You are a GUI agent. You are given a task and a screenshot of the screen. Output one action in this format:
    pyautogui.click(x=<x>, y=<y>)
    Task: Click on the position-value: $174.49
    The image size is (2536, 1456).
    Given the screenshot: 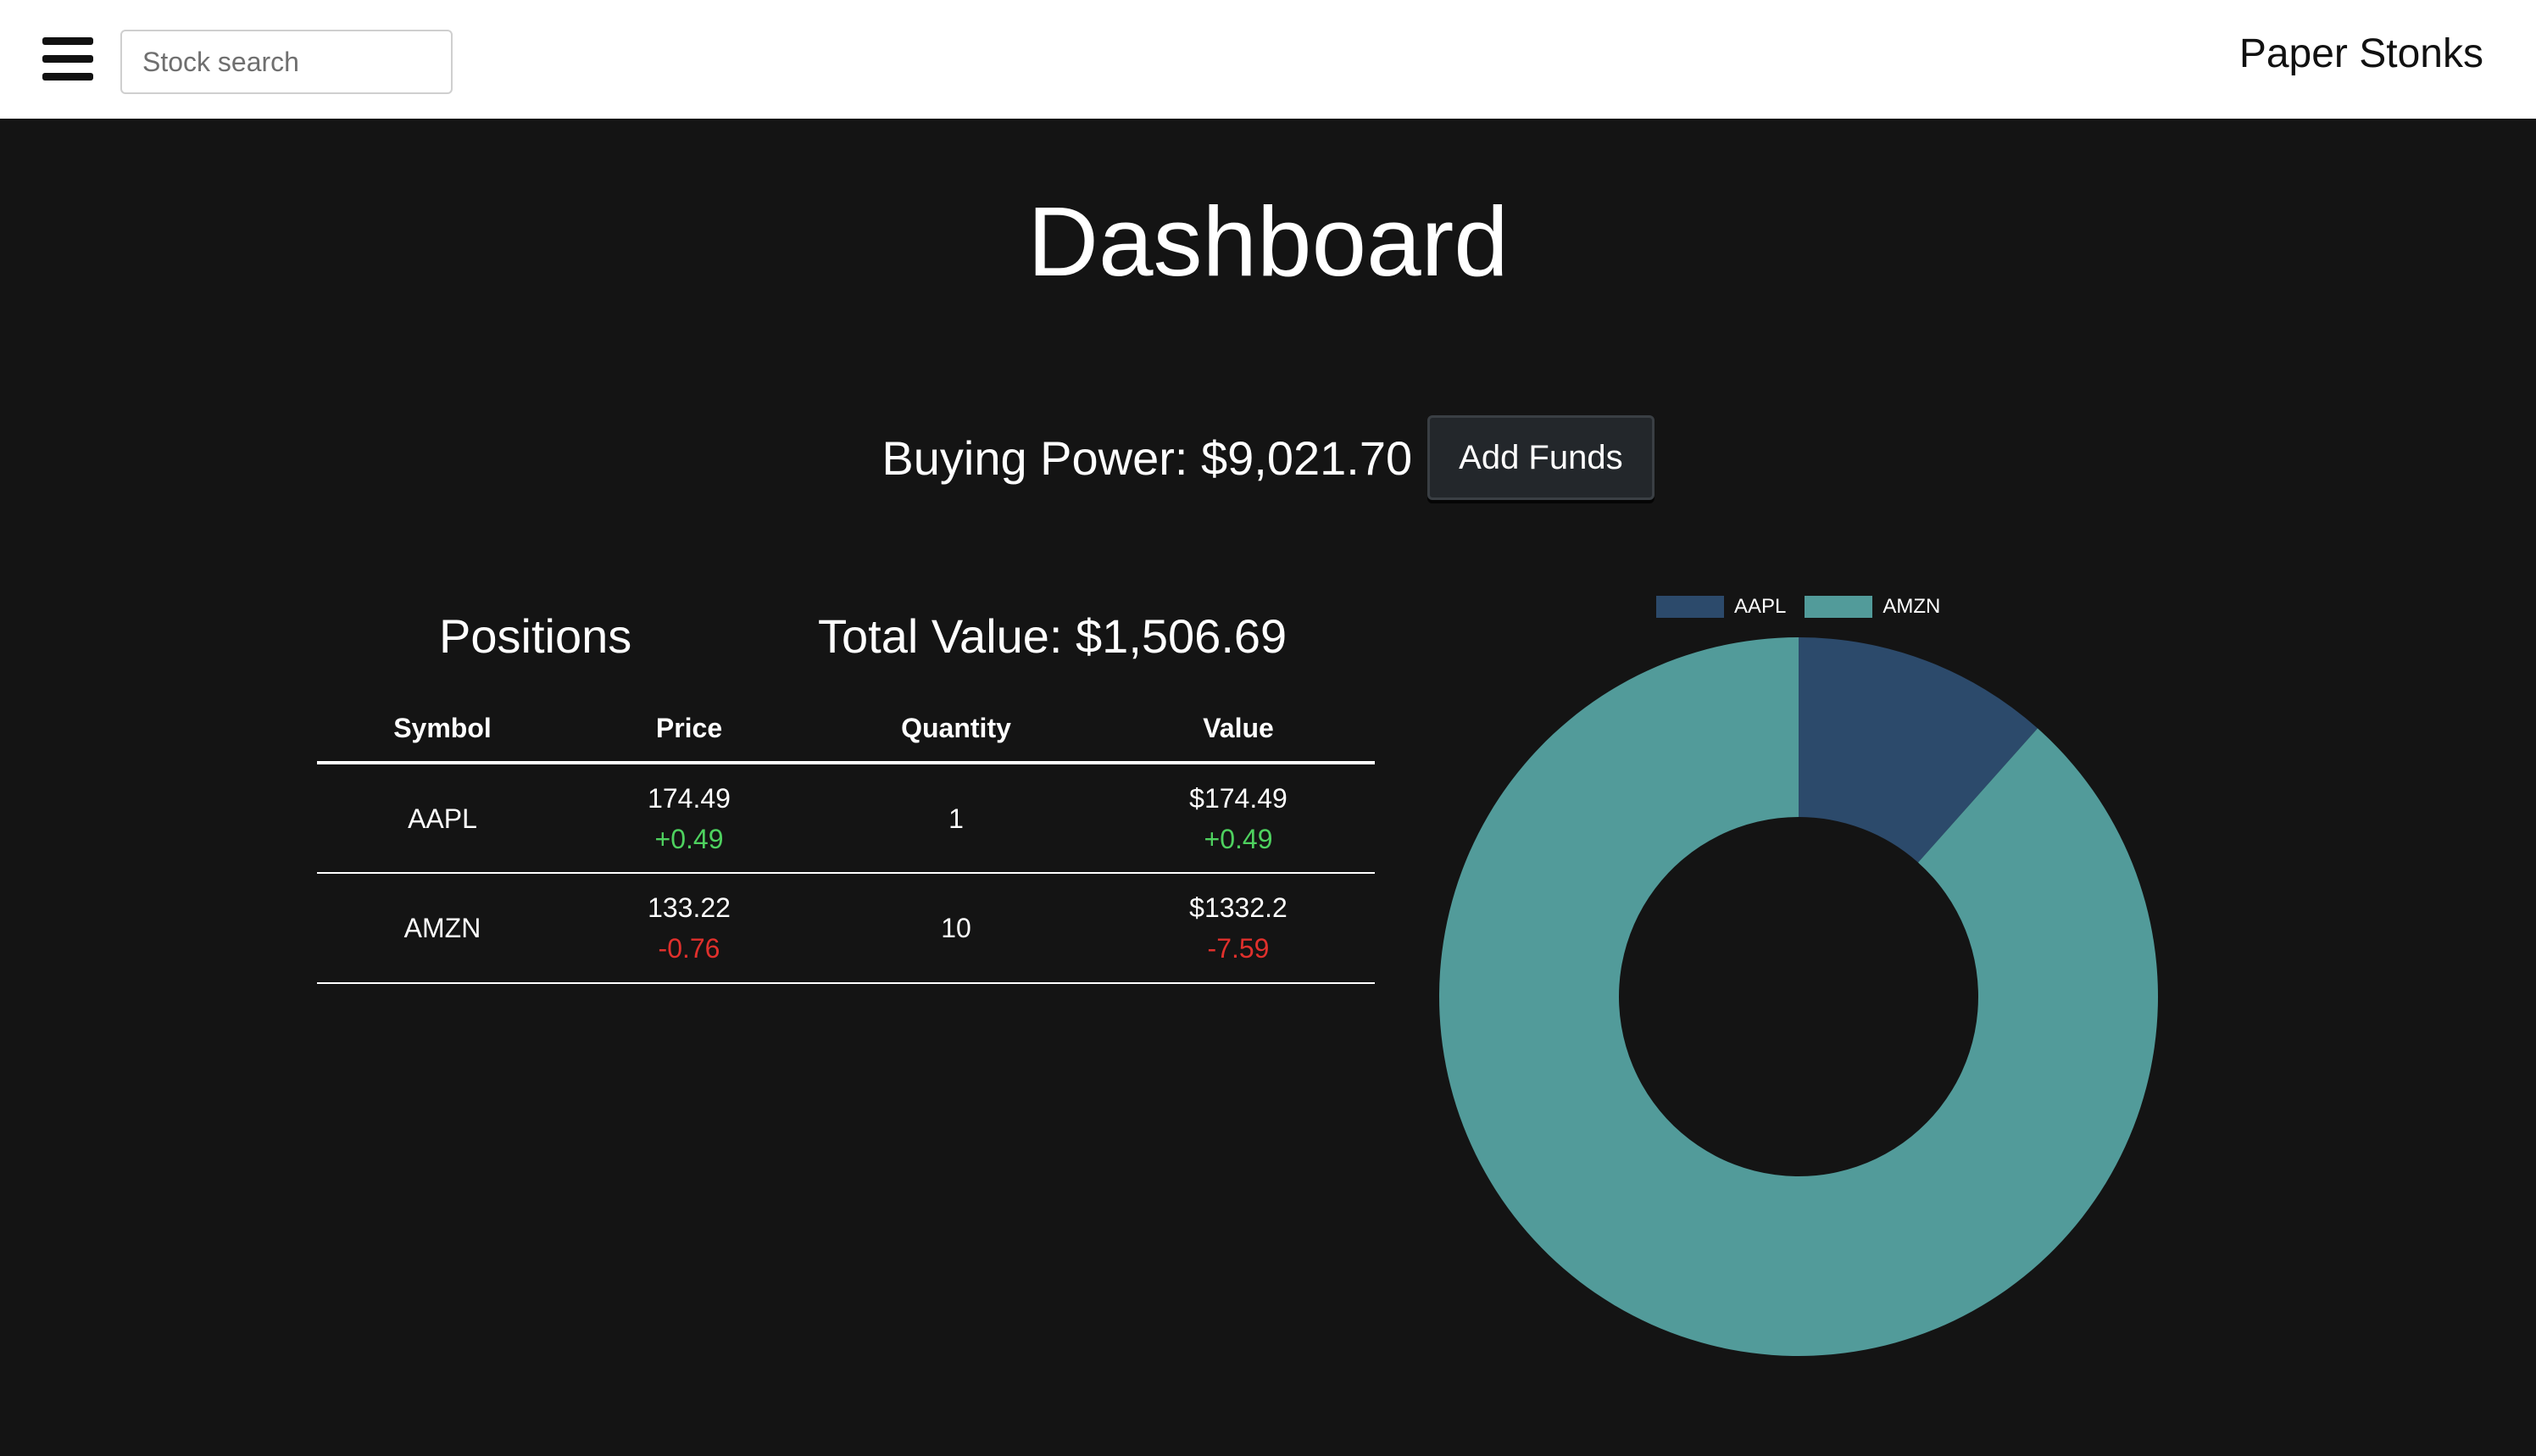 What is the action you would take?
    pyautogui.click(x=1238, y=798)
    